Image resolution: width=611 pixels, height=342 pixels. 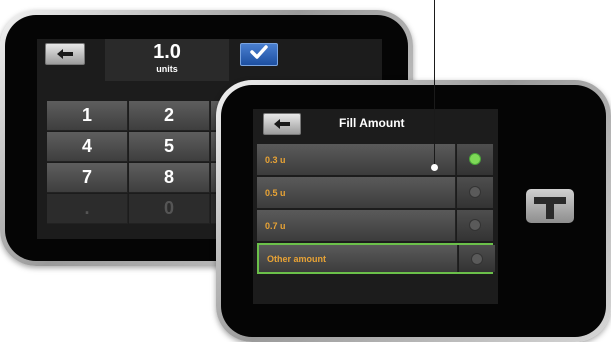 What do you see at coordinates (169, 147) in the screenshot?
I see `key-5: 5` at bounding box center [169, 147].